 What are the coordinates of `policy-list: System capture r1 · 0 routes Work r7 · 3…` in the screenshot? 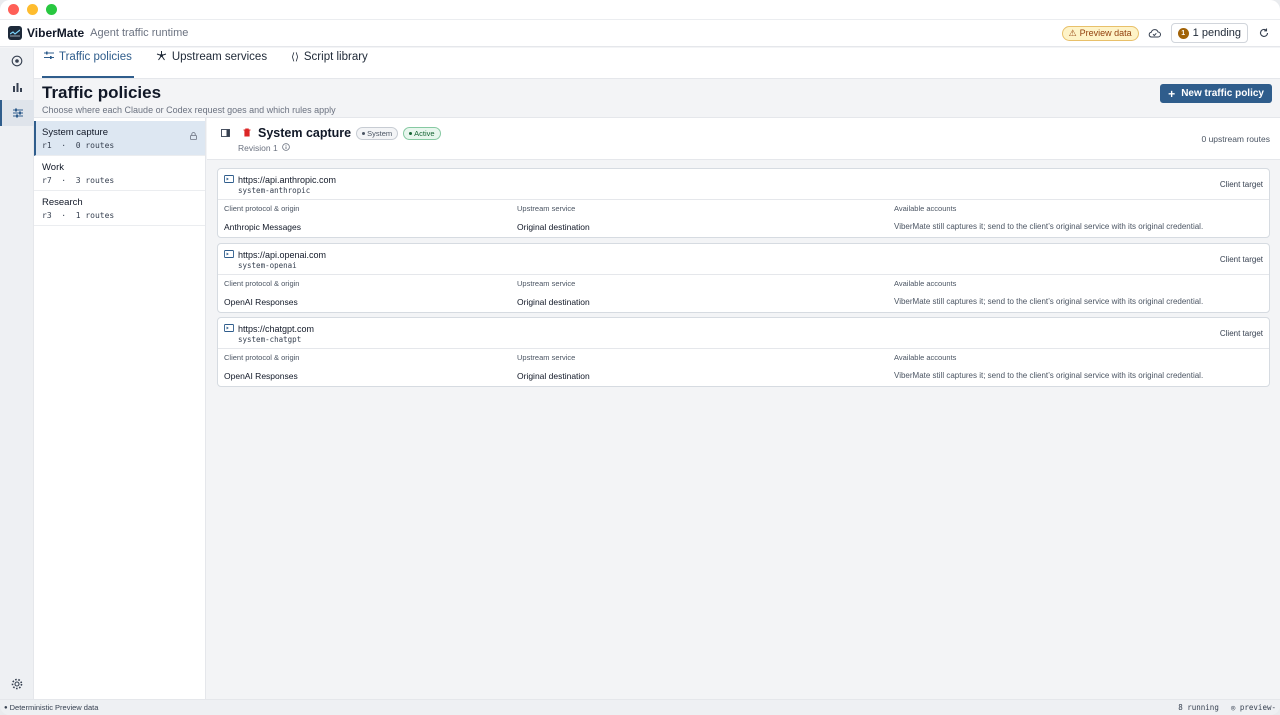 It's located at (120, 408).